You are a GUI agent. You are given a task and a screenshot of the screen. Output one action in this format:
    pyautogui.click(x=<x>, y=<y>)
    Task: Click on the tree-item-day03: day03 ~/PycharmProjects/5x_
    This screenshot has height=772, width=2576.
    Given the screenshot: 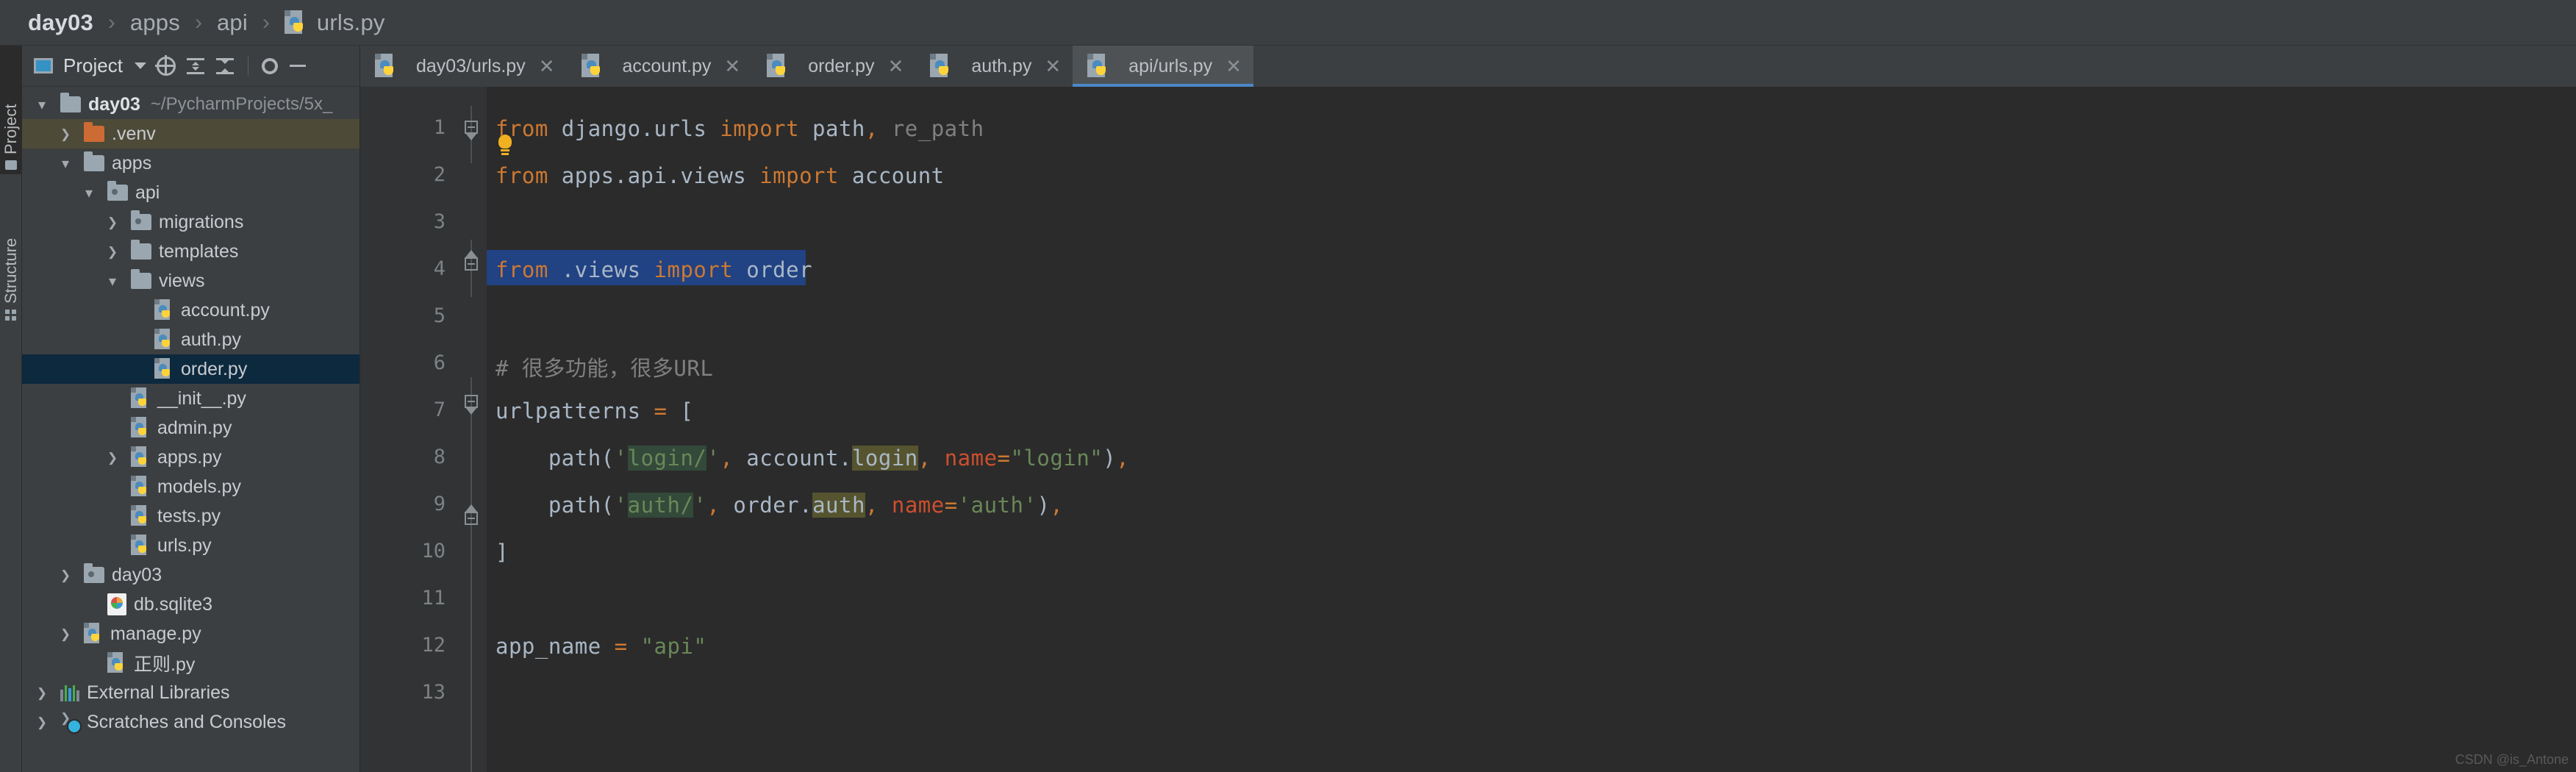 What is the action you would take?
    pyautogui.click(x=190, y=104)
    